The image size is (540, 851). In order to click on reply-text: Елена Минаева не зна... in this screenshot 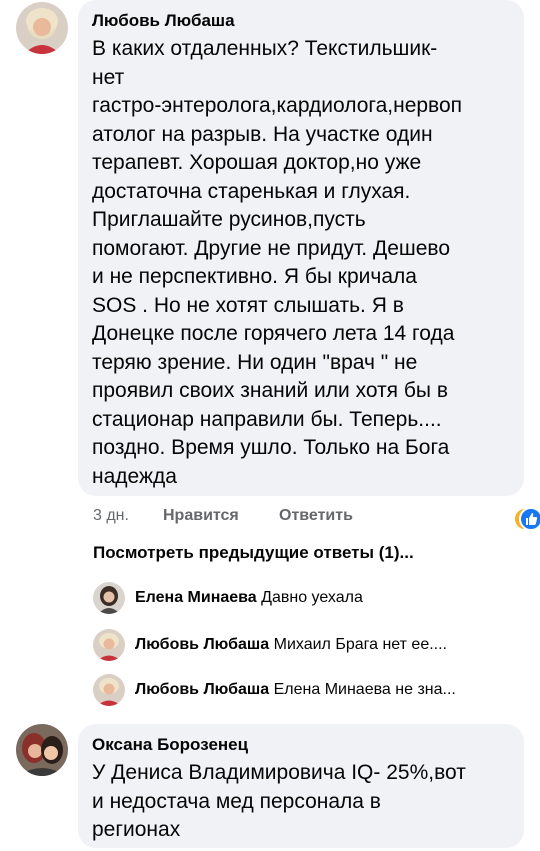, I will do `click(364, 689)`.